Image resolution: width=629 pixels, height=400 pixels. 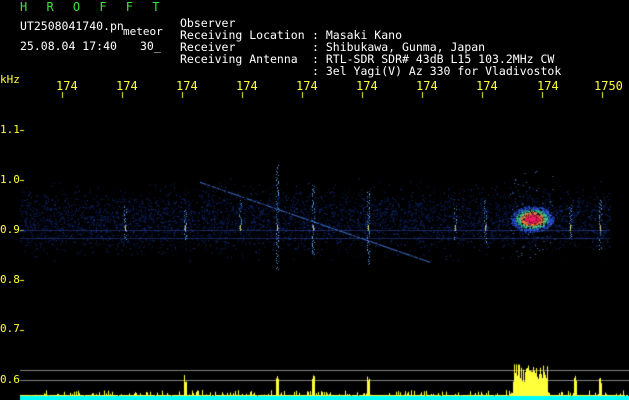 I want to click on y-tick-label: 0.8, so click(x=10, y=279).